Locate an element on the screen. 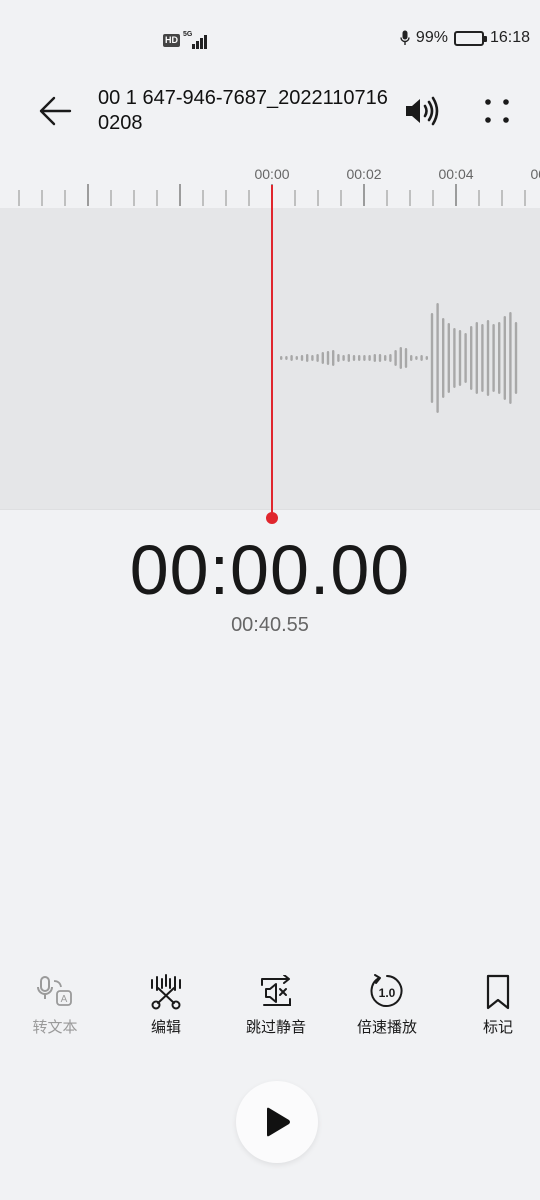 The width and height of the screenshot is (540, 1200). tick-label: 00:02 is located at coordinates (364, 174).